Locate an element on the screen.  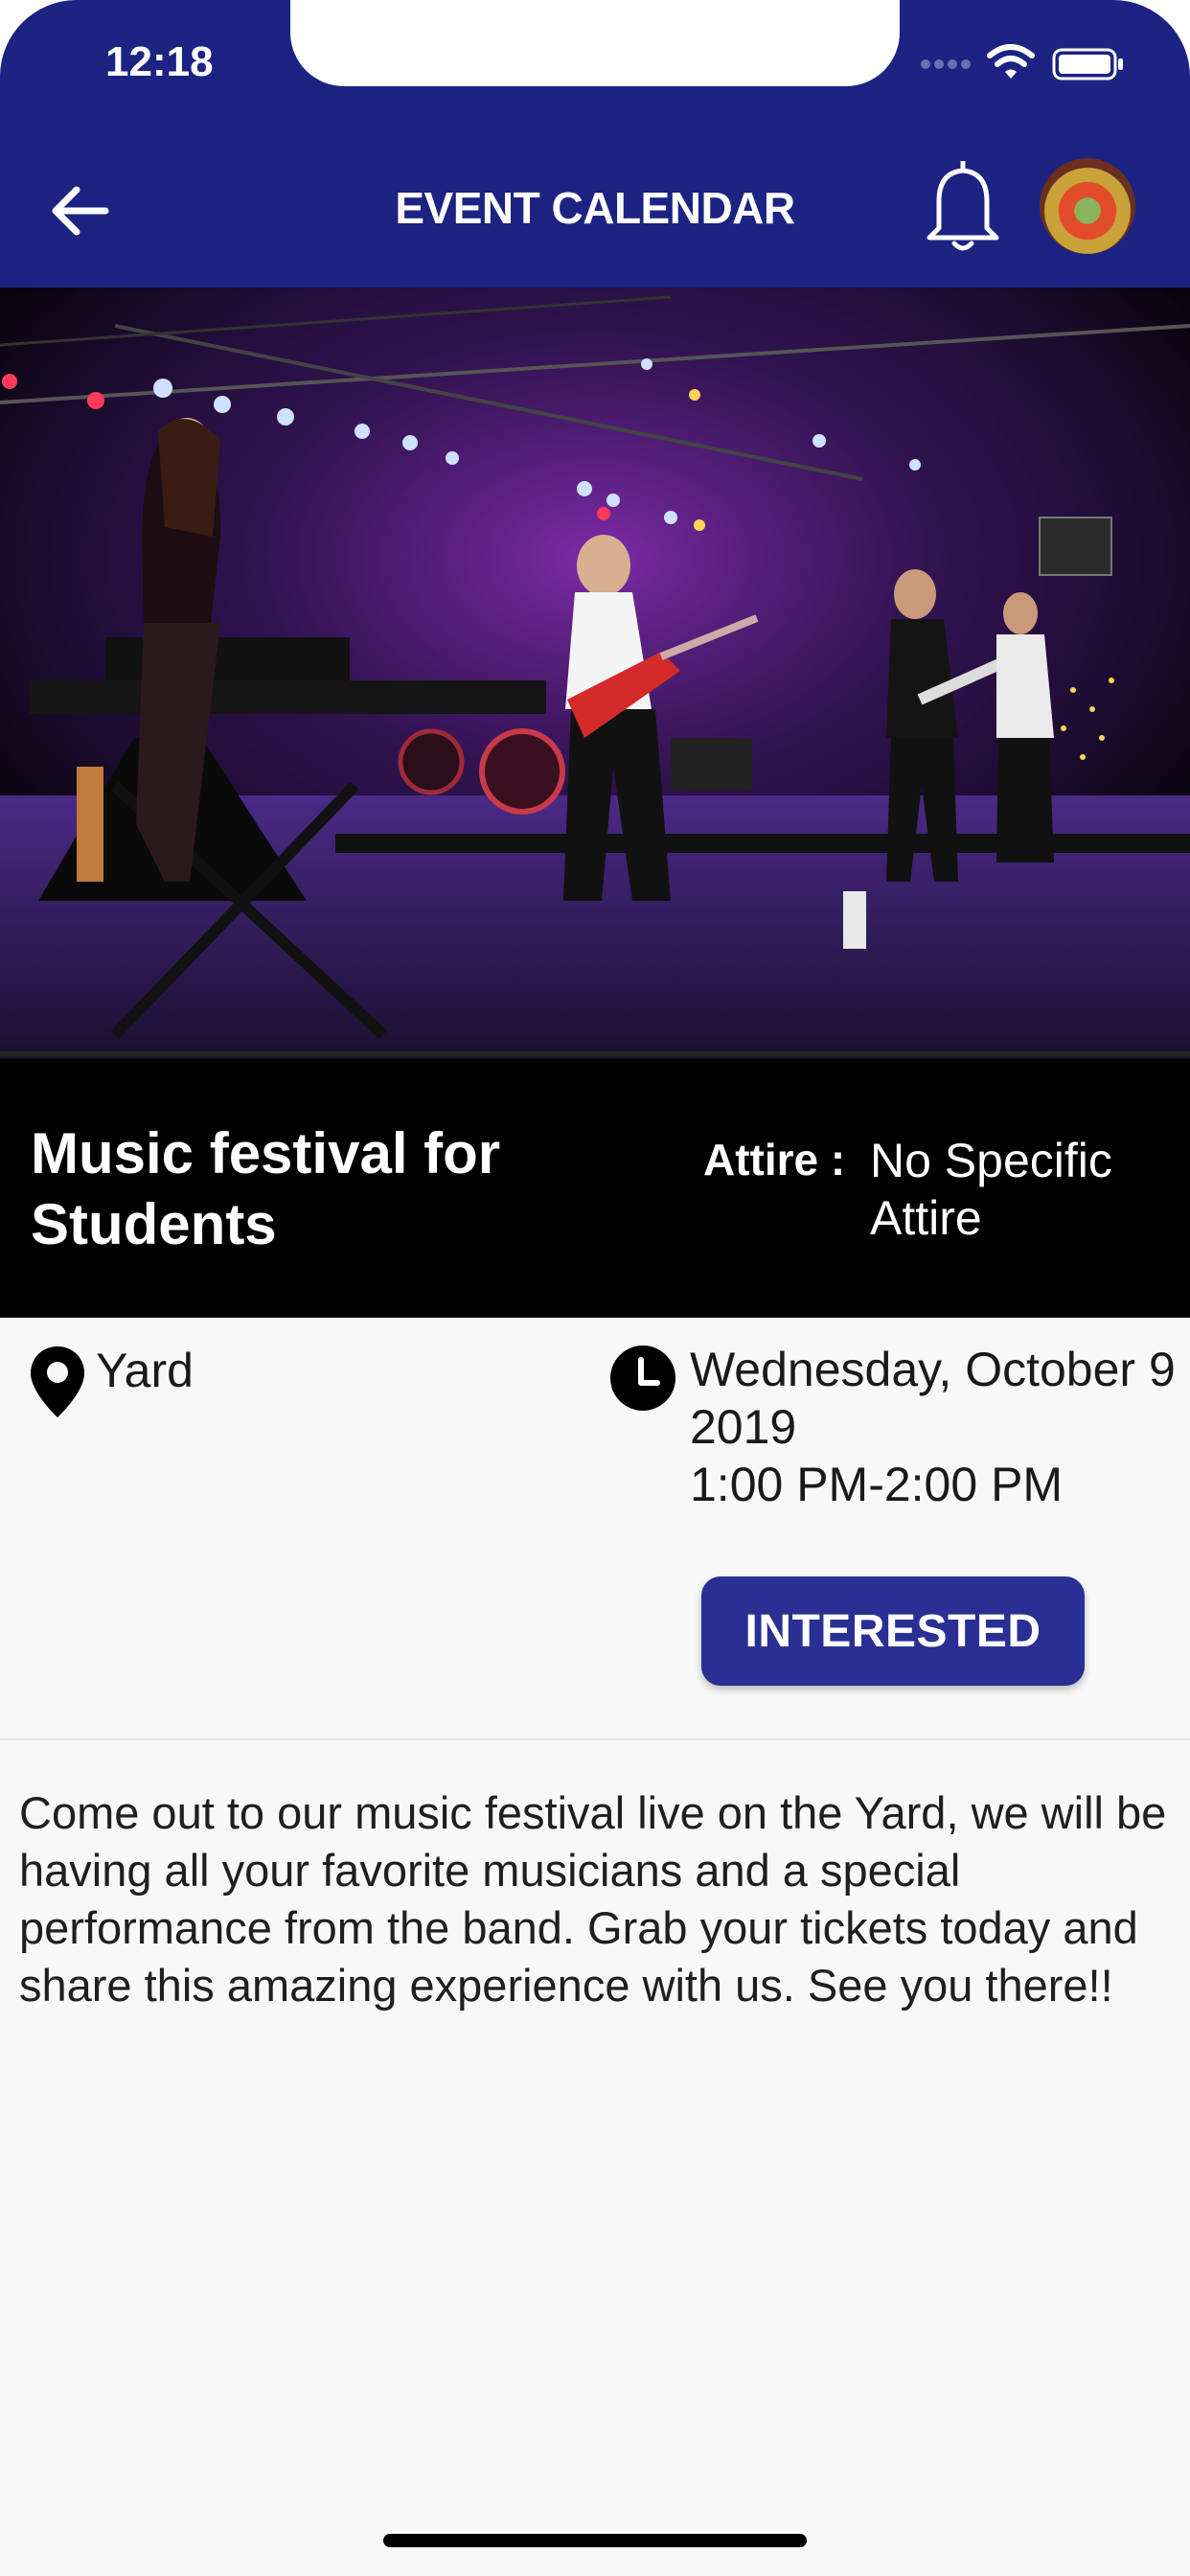
home-indicator is located at coordinates (595, 2540).